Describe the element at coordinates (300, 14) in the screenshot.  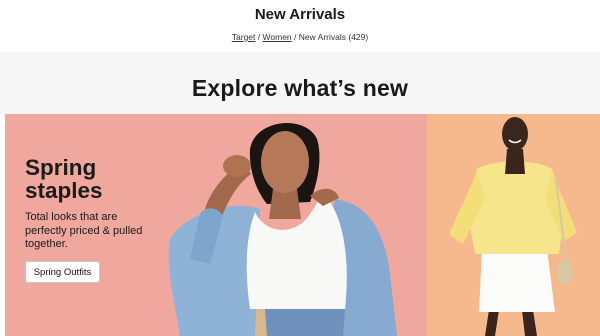
I see `page-title: New Arrivals` at that location.